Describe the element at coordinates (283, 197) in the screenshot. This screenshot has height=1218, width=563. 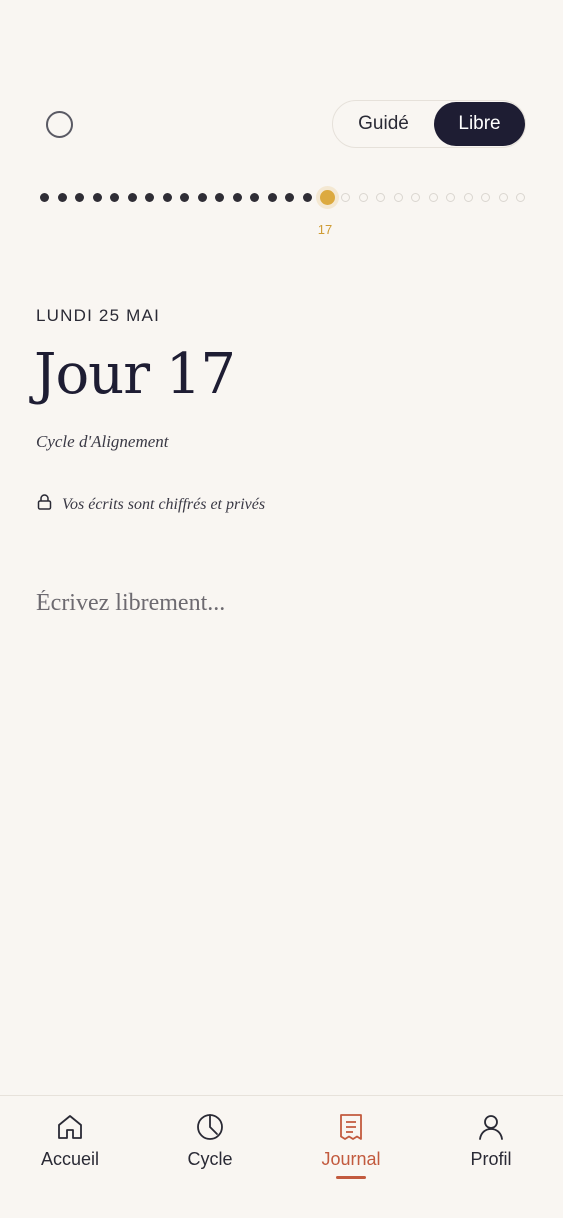
I see `day-progress-track` at that location.